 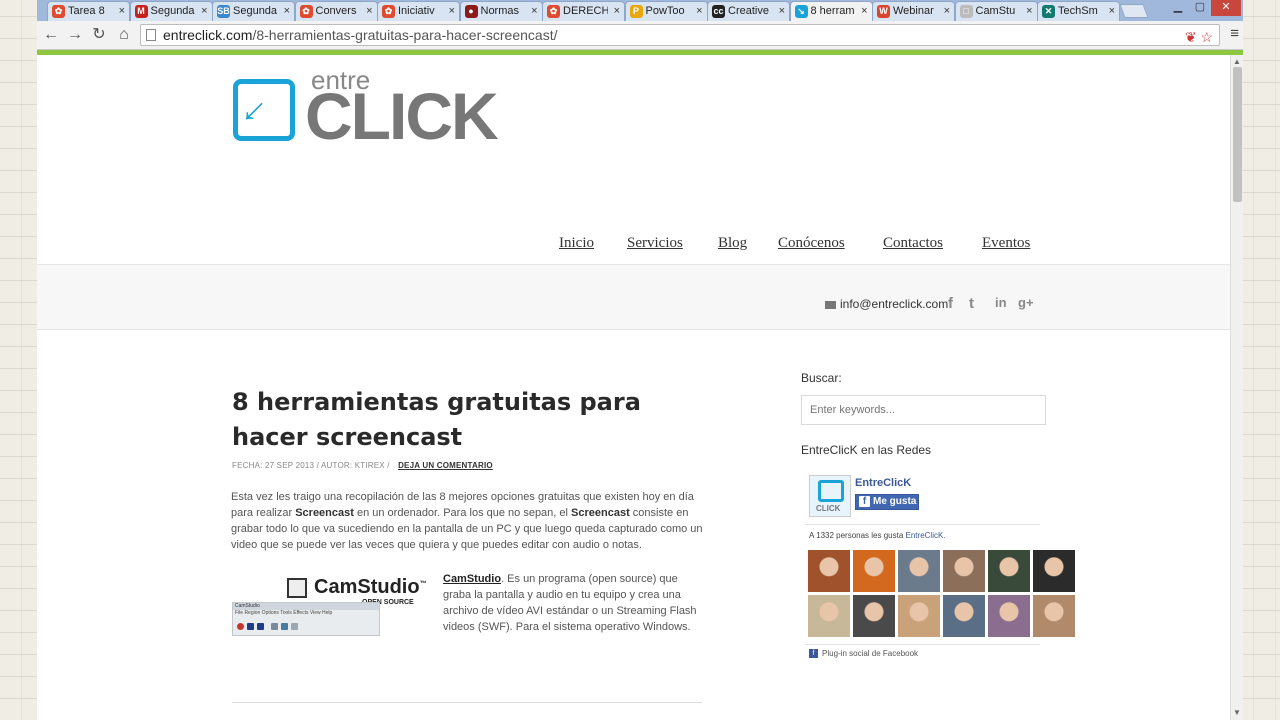 I want to click on fb-page-avatar: CLICK, so click(x=830, y=496).